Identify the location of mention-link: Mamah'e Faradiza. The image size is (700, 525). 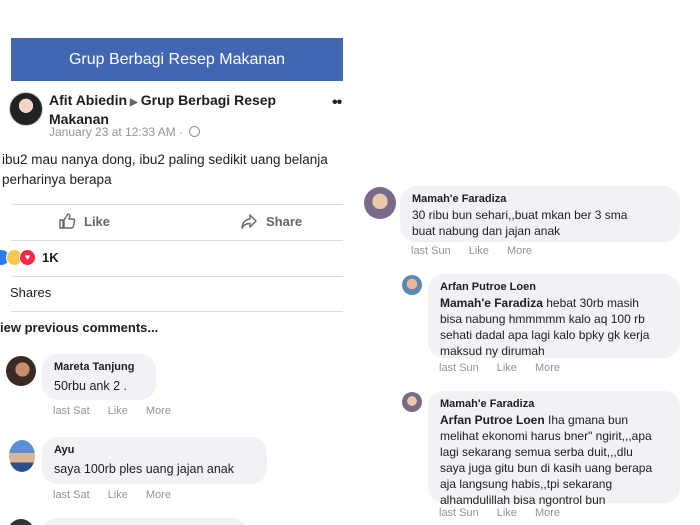
(491, 303).